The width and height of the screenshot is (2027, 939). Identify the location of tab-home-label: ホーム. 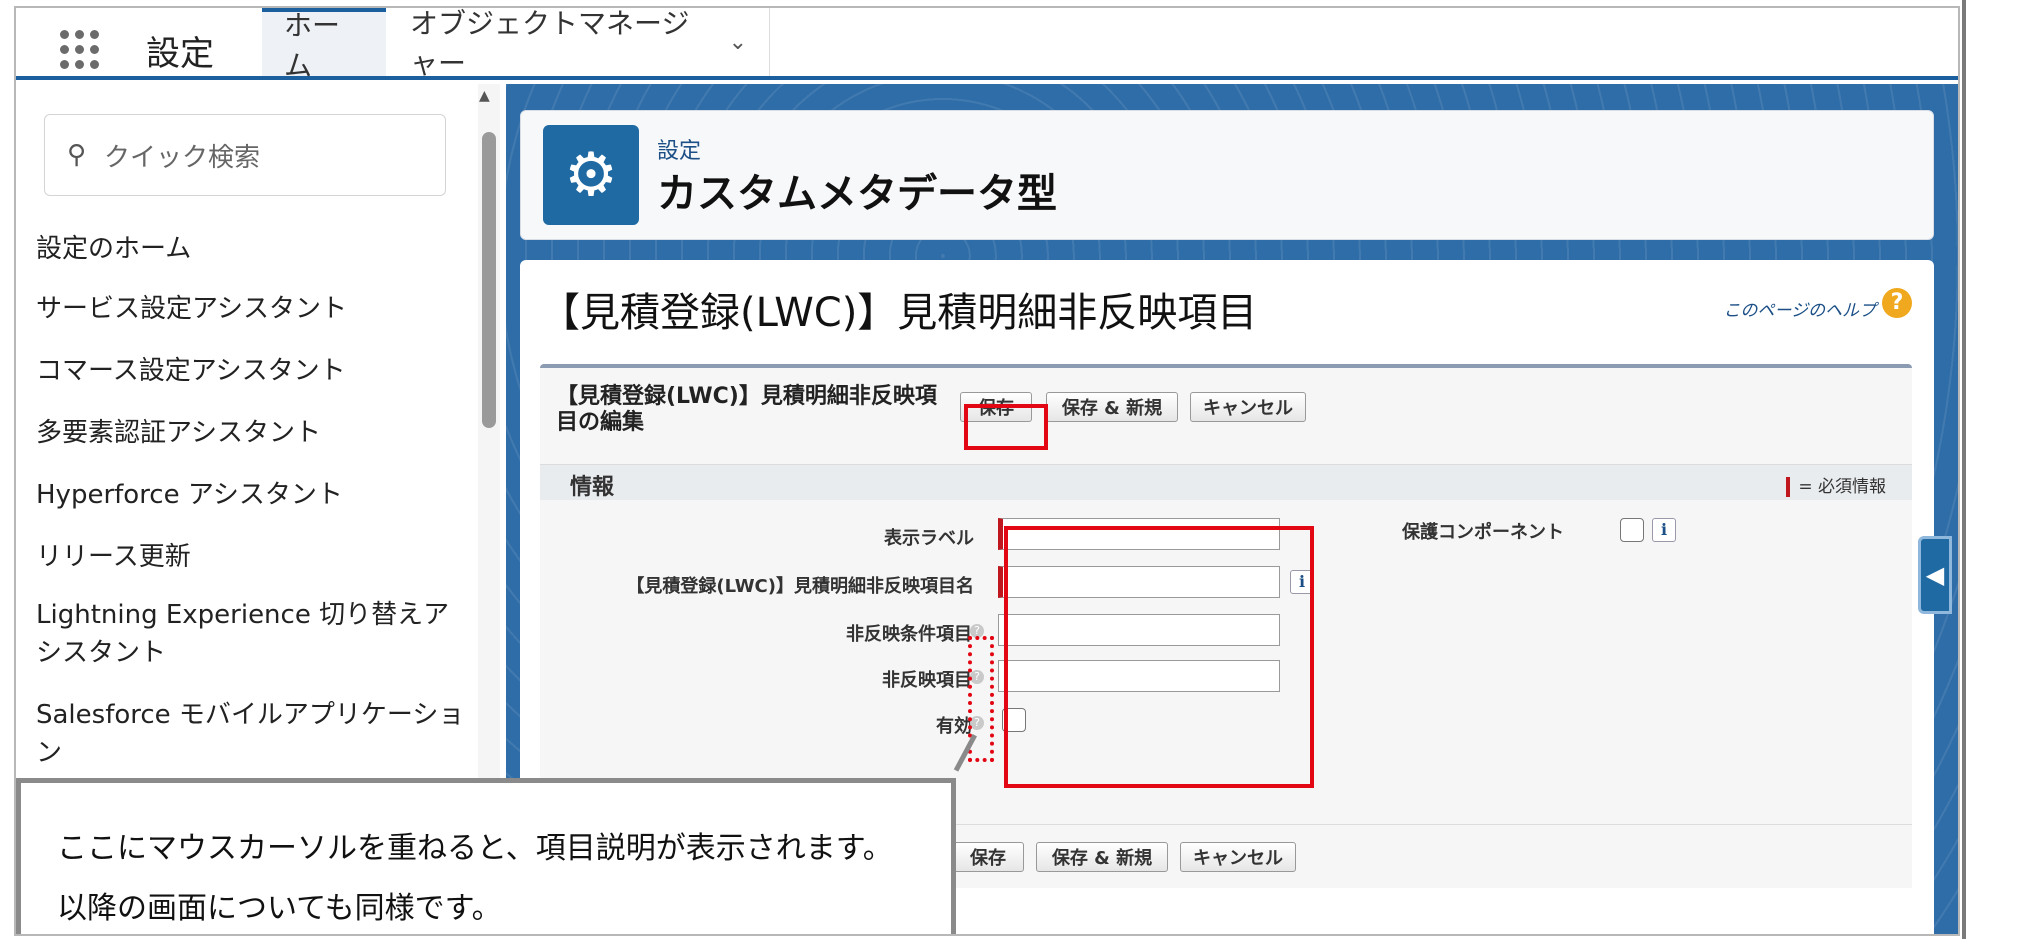
(312, 45).